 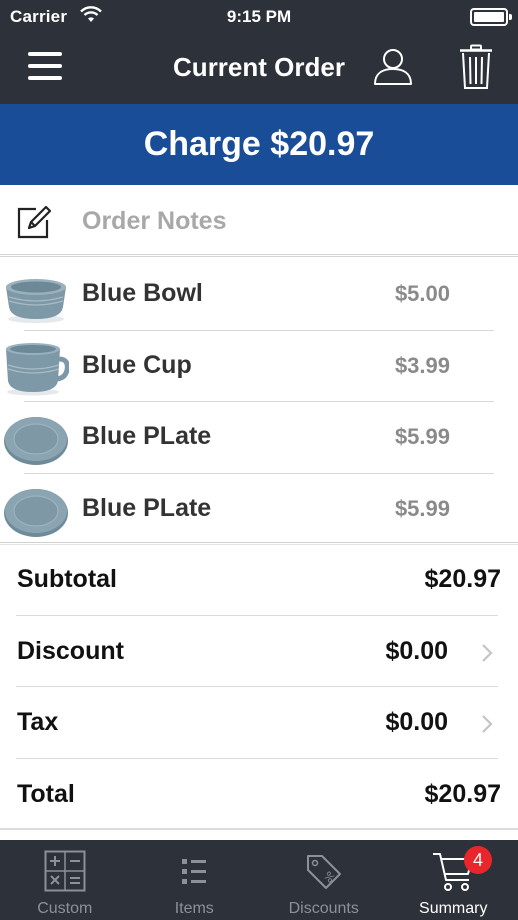 I want to click on tax-value: $0.00, so click(x=416, y=722).